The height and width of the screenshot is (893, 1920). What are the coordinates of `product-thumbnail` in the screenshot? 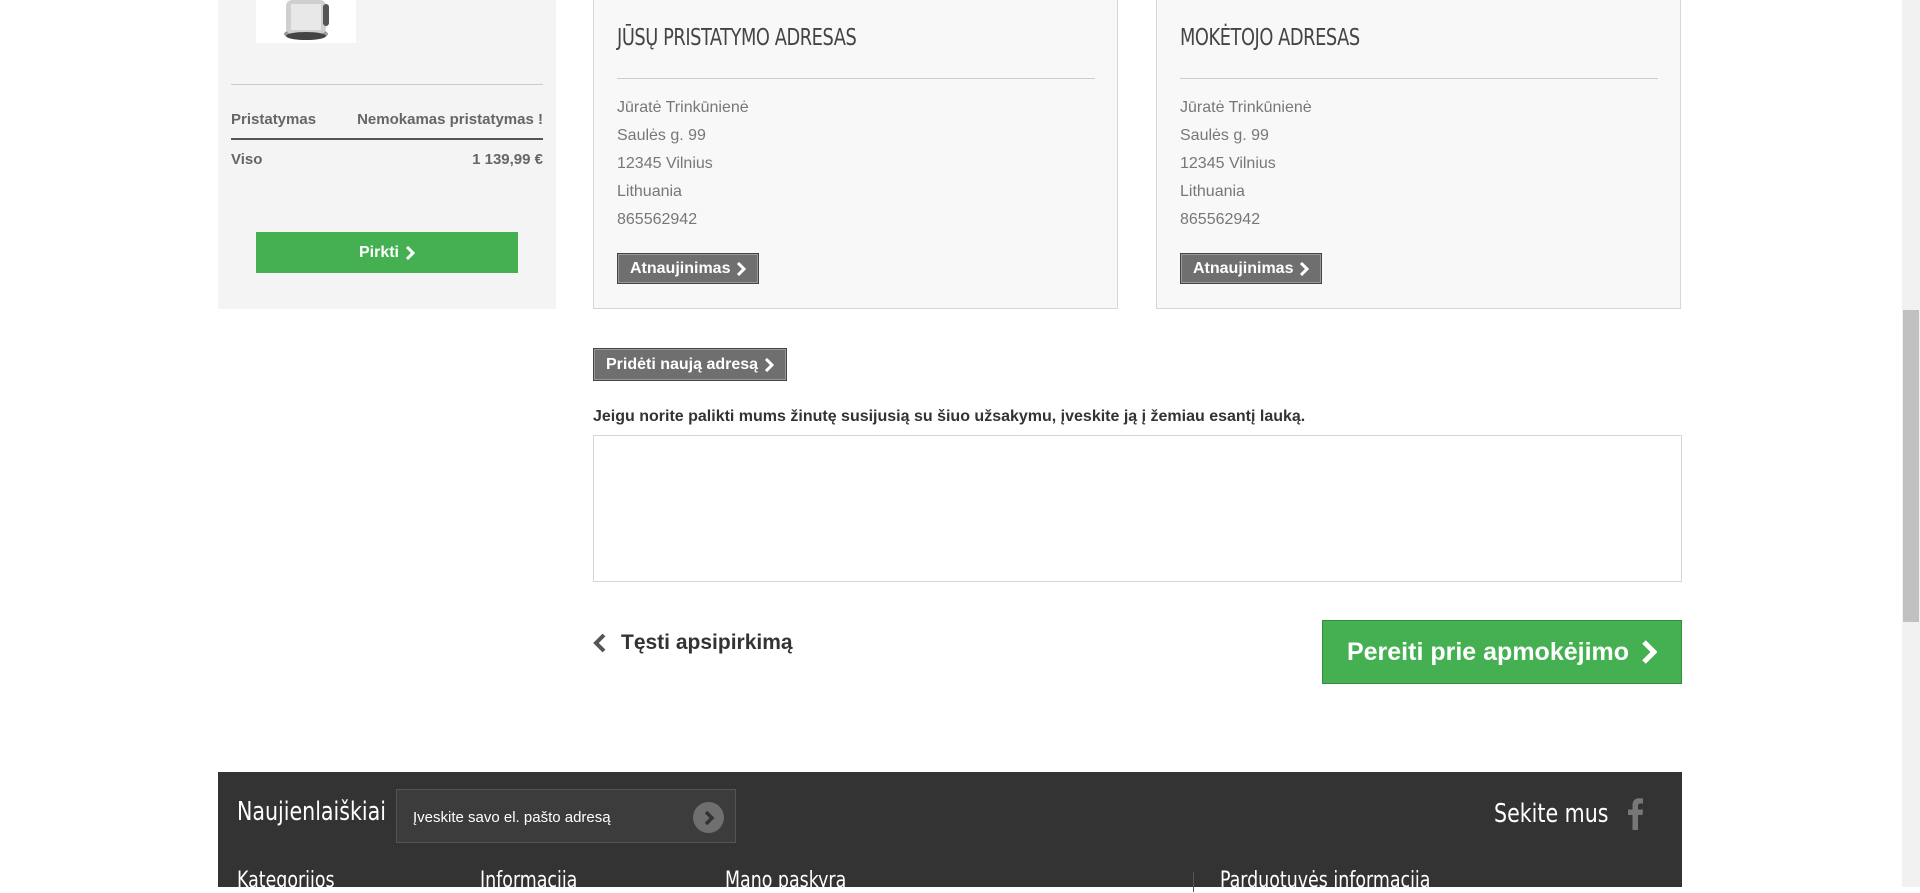 It's located at (306, 21).